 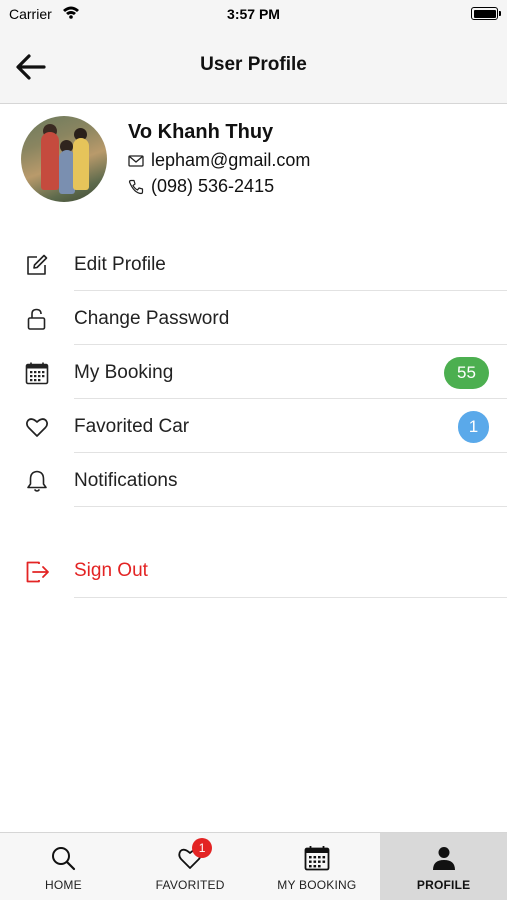 I want to click on menu-item-notifications: Notifications, so click(x=253, y=480).